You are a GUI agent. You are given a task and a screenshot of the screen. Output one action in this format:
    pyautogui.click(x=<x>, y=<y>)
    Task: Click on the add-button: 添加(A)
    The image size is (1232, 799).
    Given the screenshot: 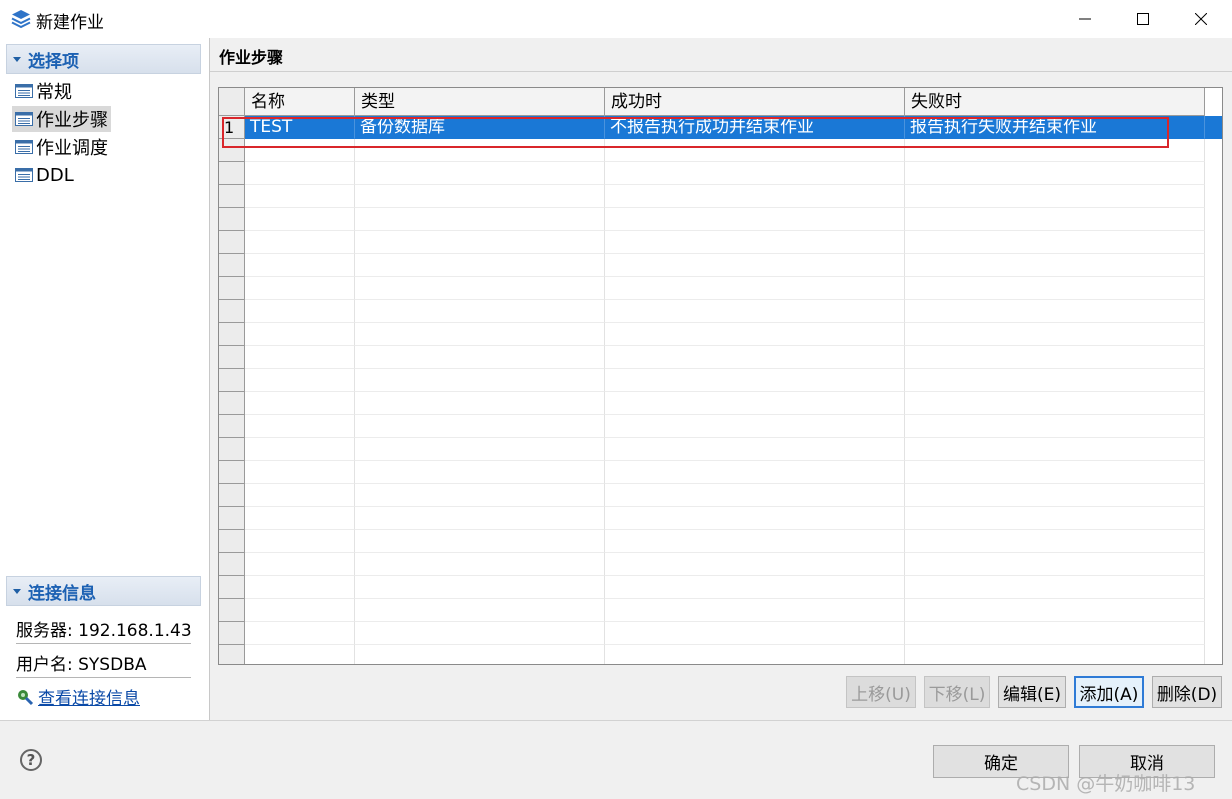 What is the action you would take?
    pyautogui.click(x=1109, y=692)
    